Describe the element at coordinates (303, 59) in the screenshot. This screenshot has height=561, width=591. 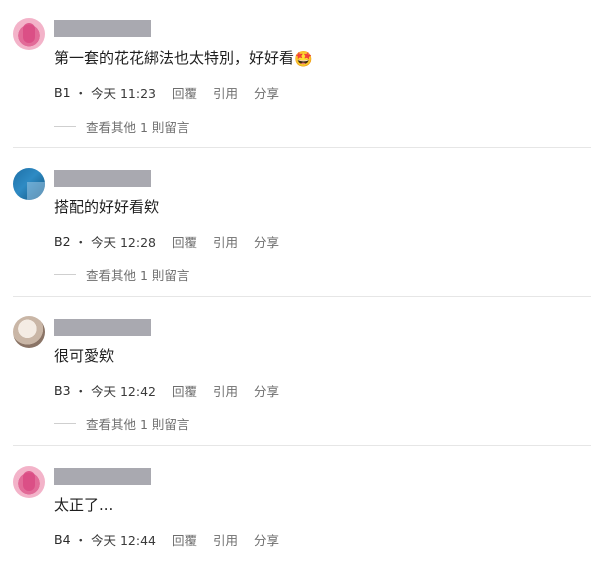
I see `star-struck-emoji-icon: 🤩` at that location.